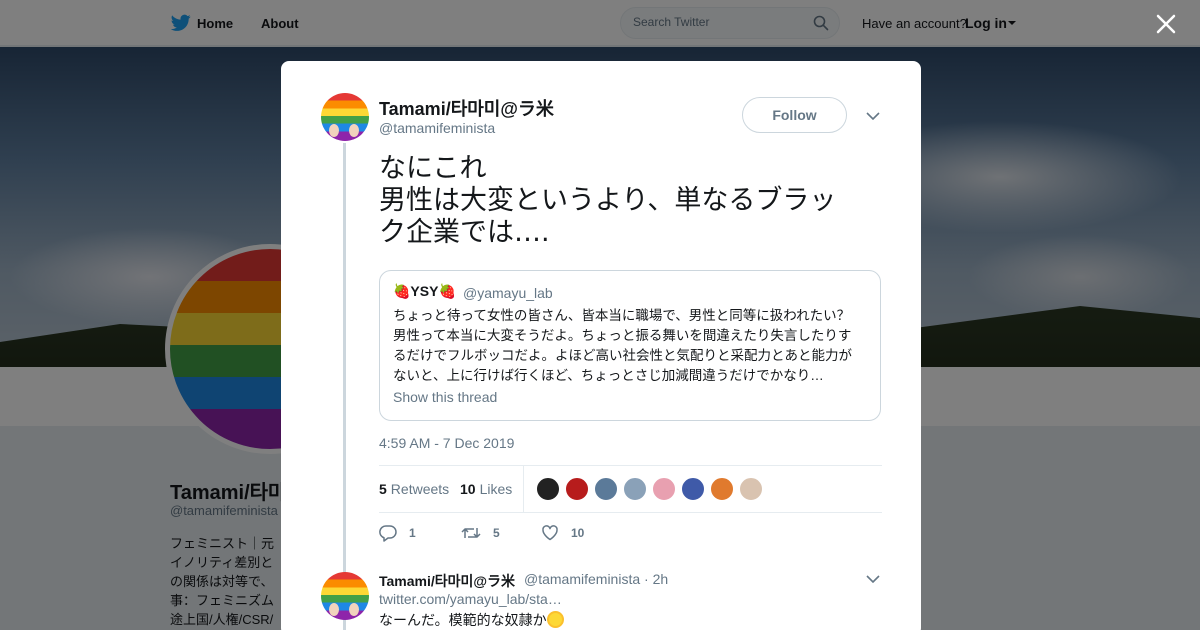  I want to click on retweet-button: 5, so click(480, 533).